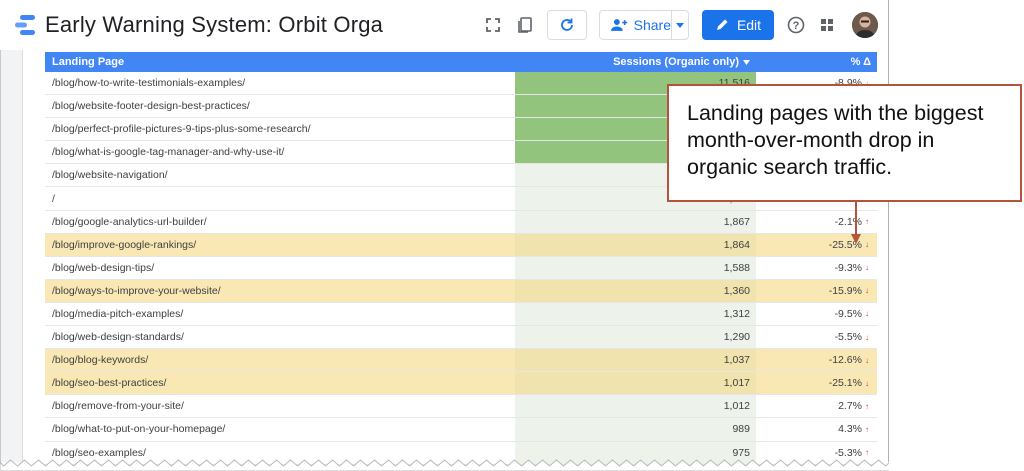 This screenshot has width=1024, height=471. Describe the element at coordinates (865, 25) in the screenshot. I see `avatar` at that location.